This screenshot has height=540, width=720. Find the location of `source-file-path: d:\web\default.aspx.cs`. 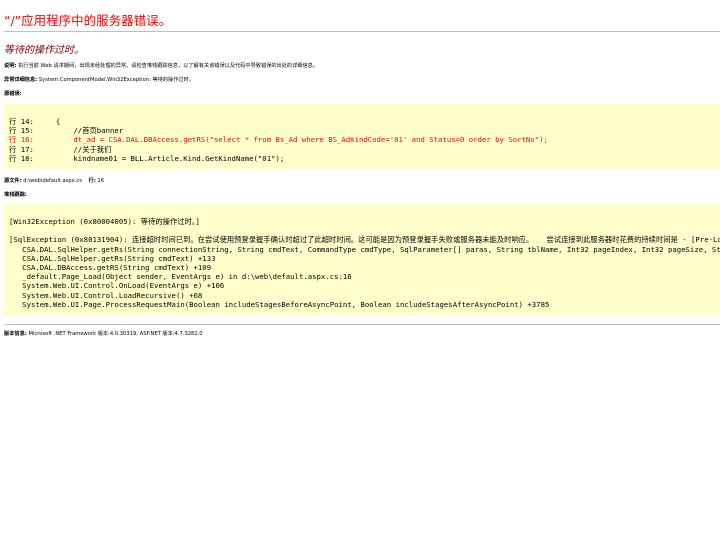

source-file-path: d:\web\default.aspx.cs is located at coordinates (51, 181).